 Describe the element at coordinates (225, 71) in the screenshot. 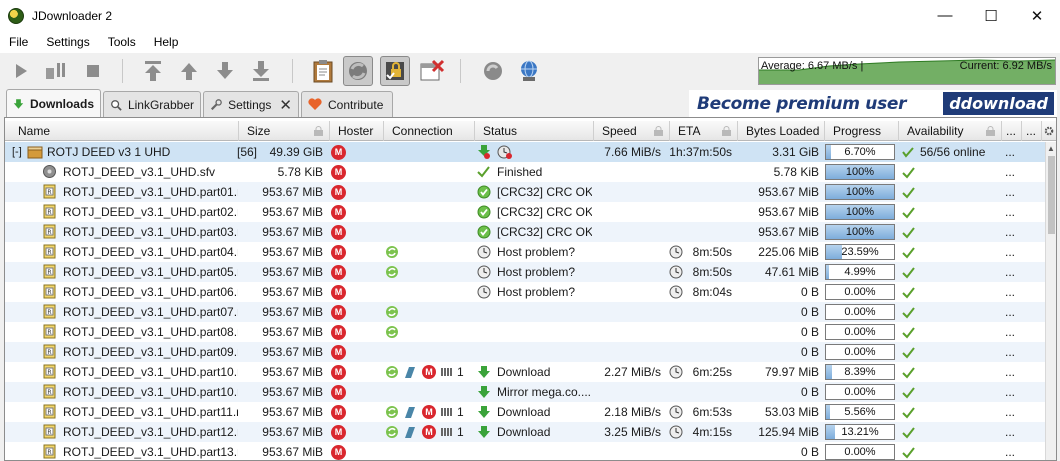

I see `move-down-button` at that location.